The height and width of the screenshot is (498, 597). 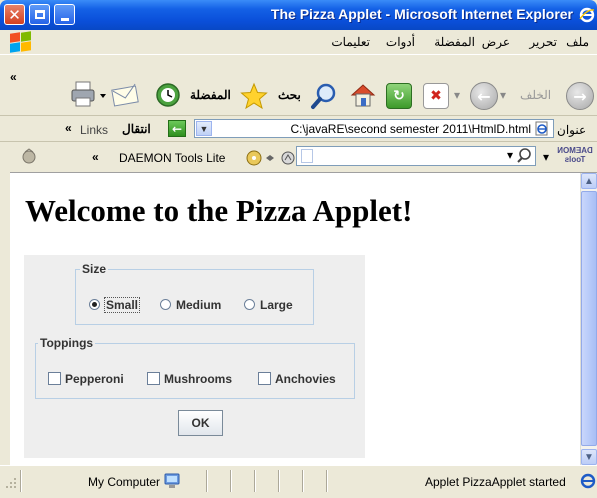 I want to click on favorites-button: المفضلة, so click(x=230, y=95).